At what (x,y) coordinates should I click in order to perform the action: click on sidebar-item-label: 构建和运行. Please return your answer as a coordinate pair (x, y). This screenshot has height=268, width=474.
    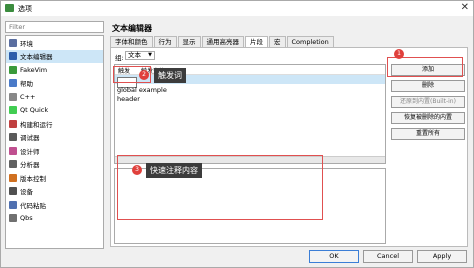
    Looking at the image, I should click on (36, 124).